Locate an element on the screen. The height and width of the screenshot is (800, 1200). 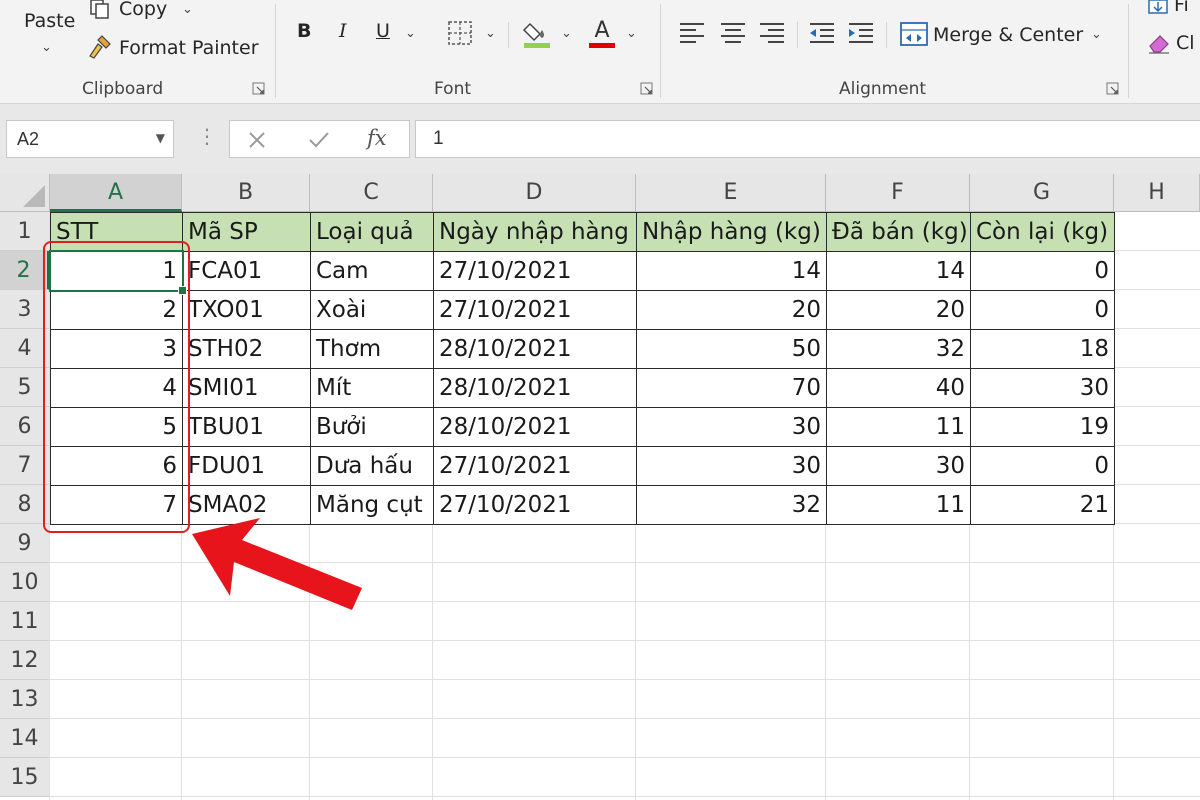
cell-e7: 30 is located at coordinates (731, 466).